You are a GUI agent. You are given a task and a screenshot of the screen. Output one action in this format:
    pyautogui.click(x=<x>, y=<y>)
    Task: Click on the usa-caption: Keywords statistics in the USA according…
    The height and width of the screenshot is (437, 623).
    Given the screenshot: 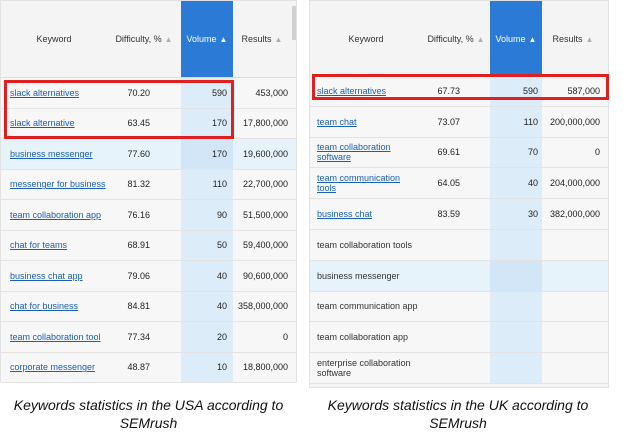 What is the action you would take?
    pyautogui.click(x=148, y=414)
    